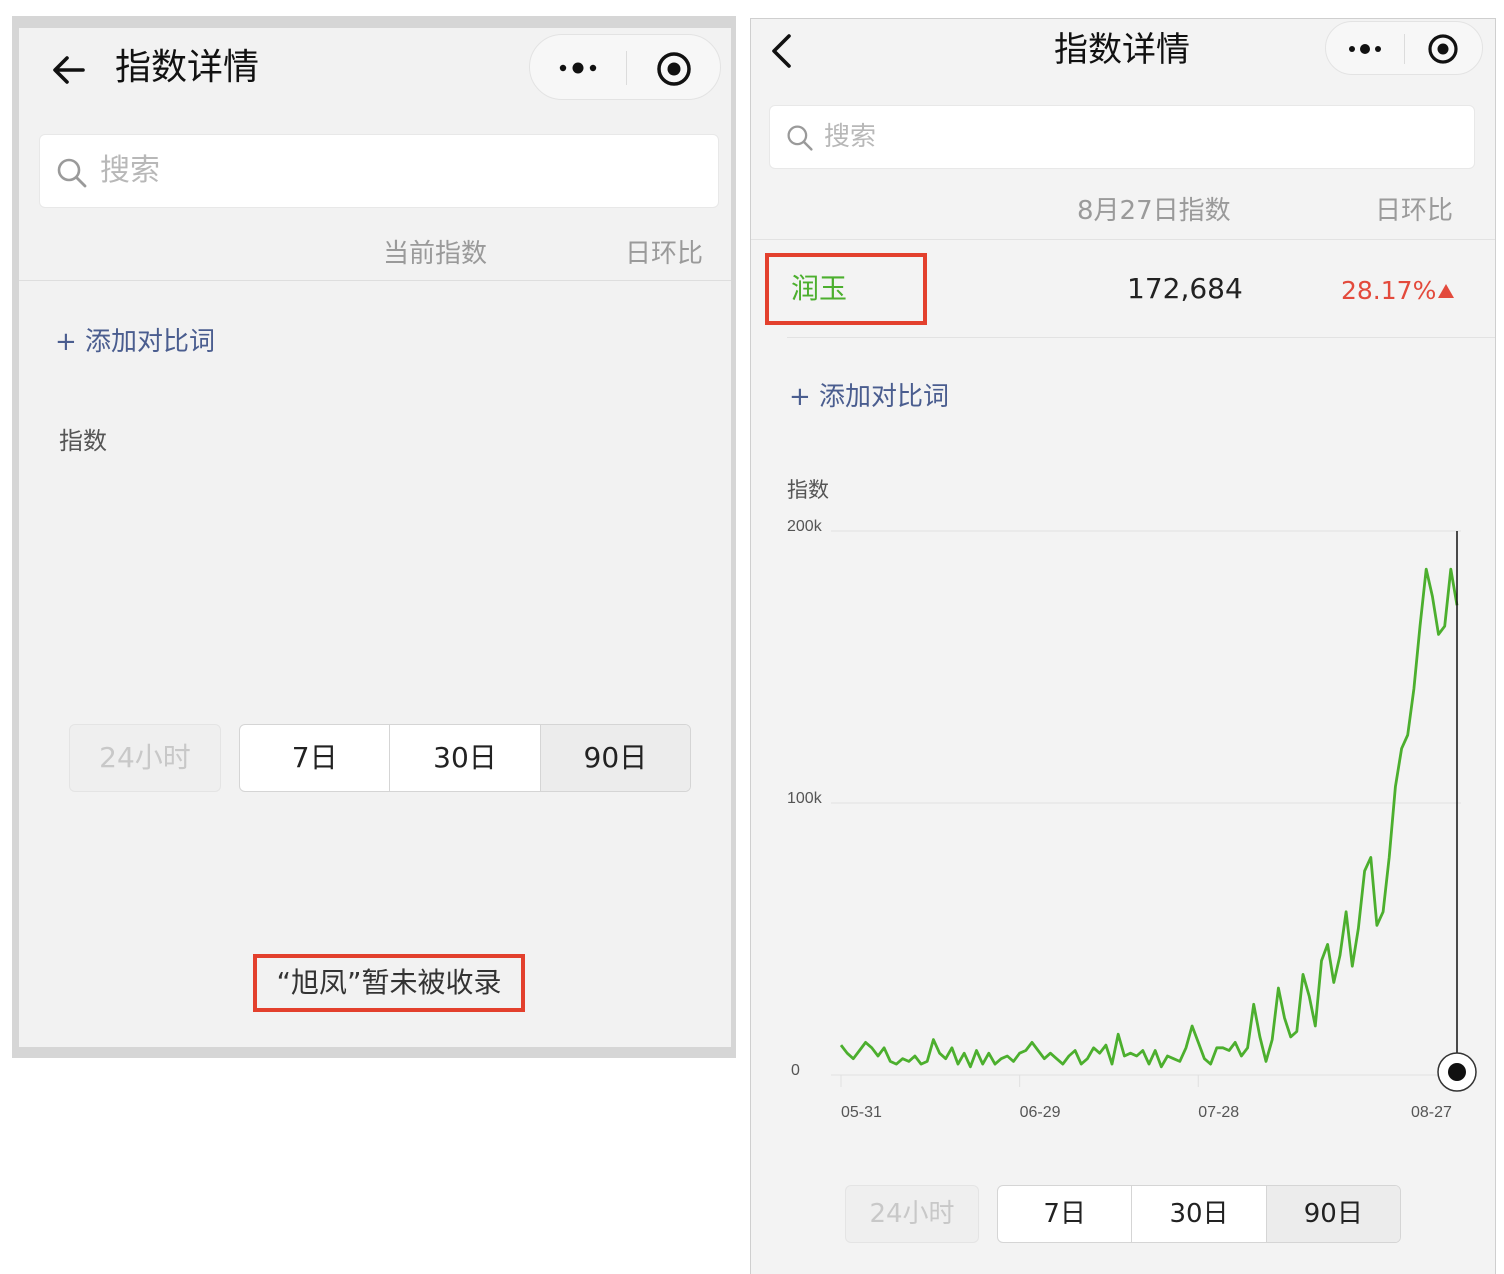 The image size is (1504, 1274). I want to click on y-tick-label: 100k, so click(805, 798).